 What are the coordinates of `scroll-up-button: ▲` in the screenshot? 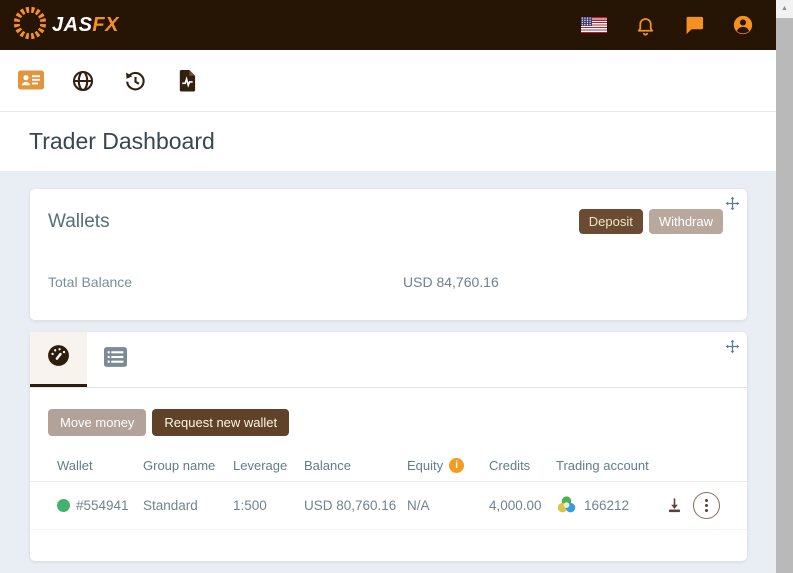 It's located at (784, 8).